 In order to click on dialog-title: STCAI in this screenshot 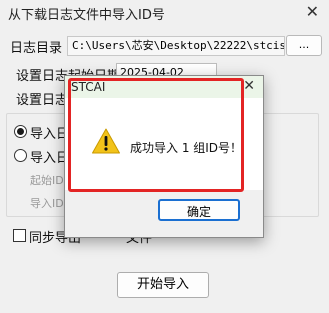, I will do `click(88, 87)`.